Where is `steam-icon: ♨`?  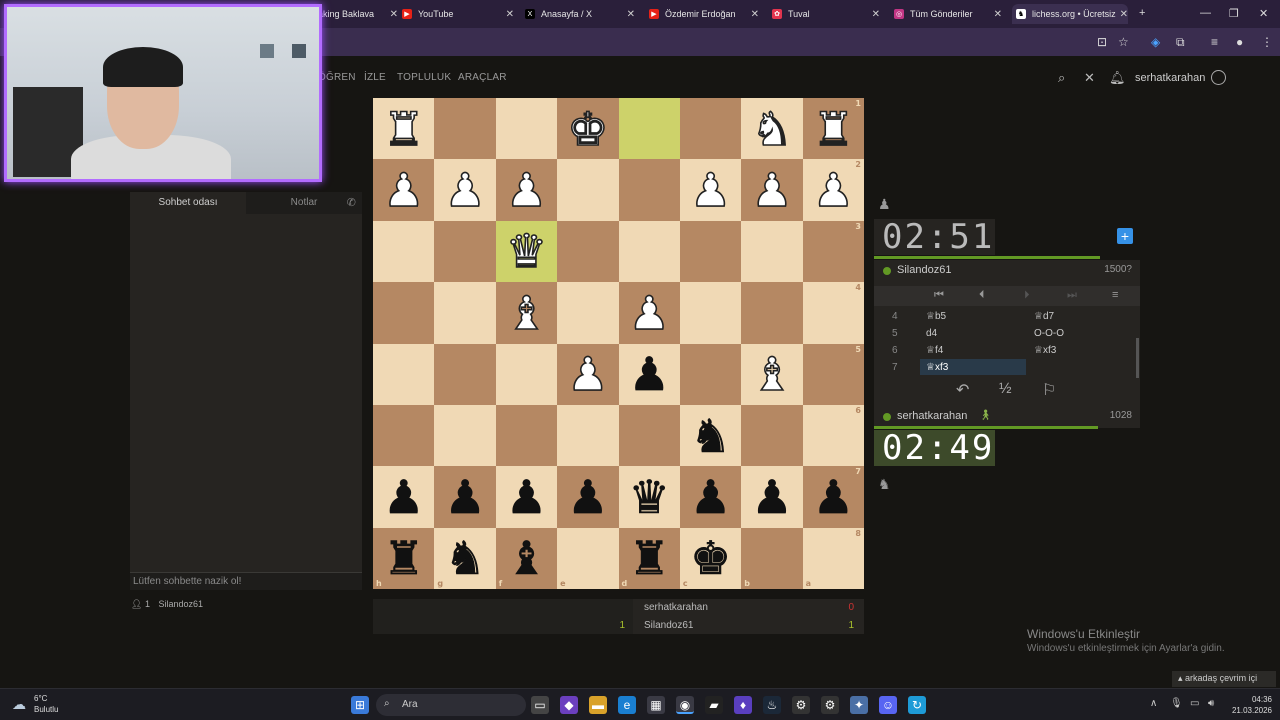
steam-icon: ♨ is located at coordinates (772, 705).